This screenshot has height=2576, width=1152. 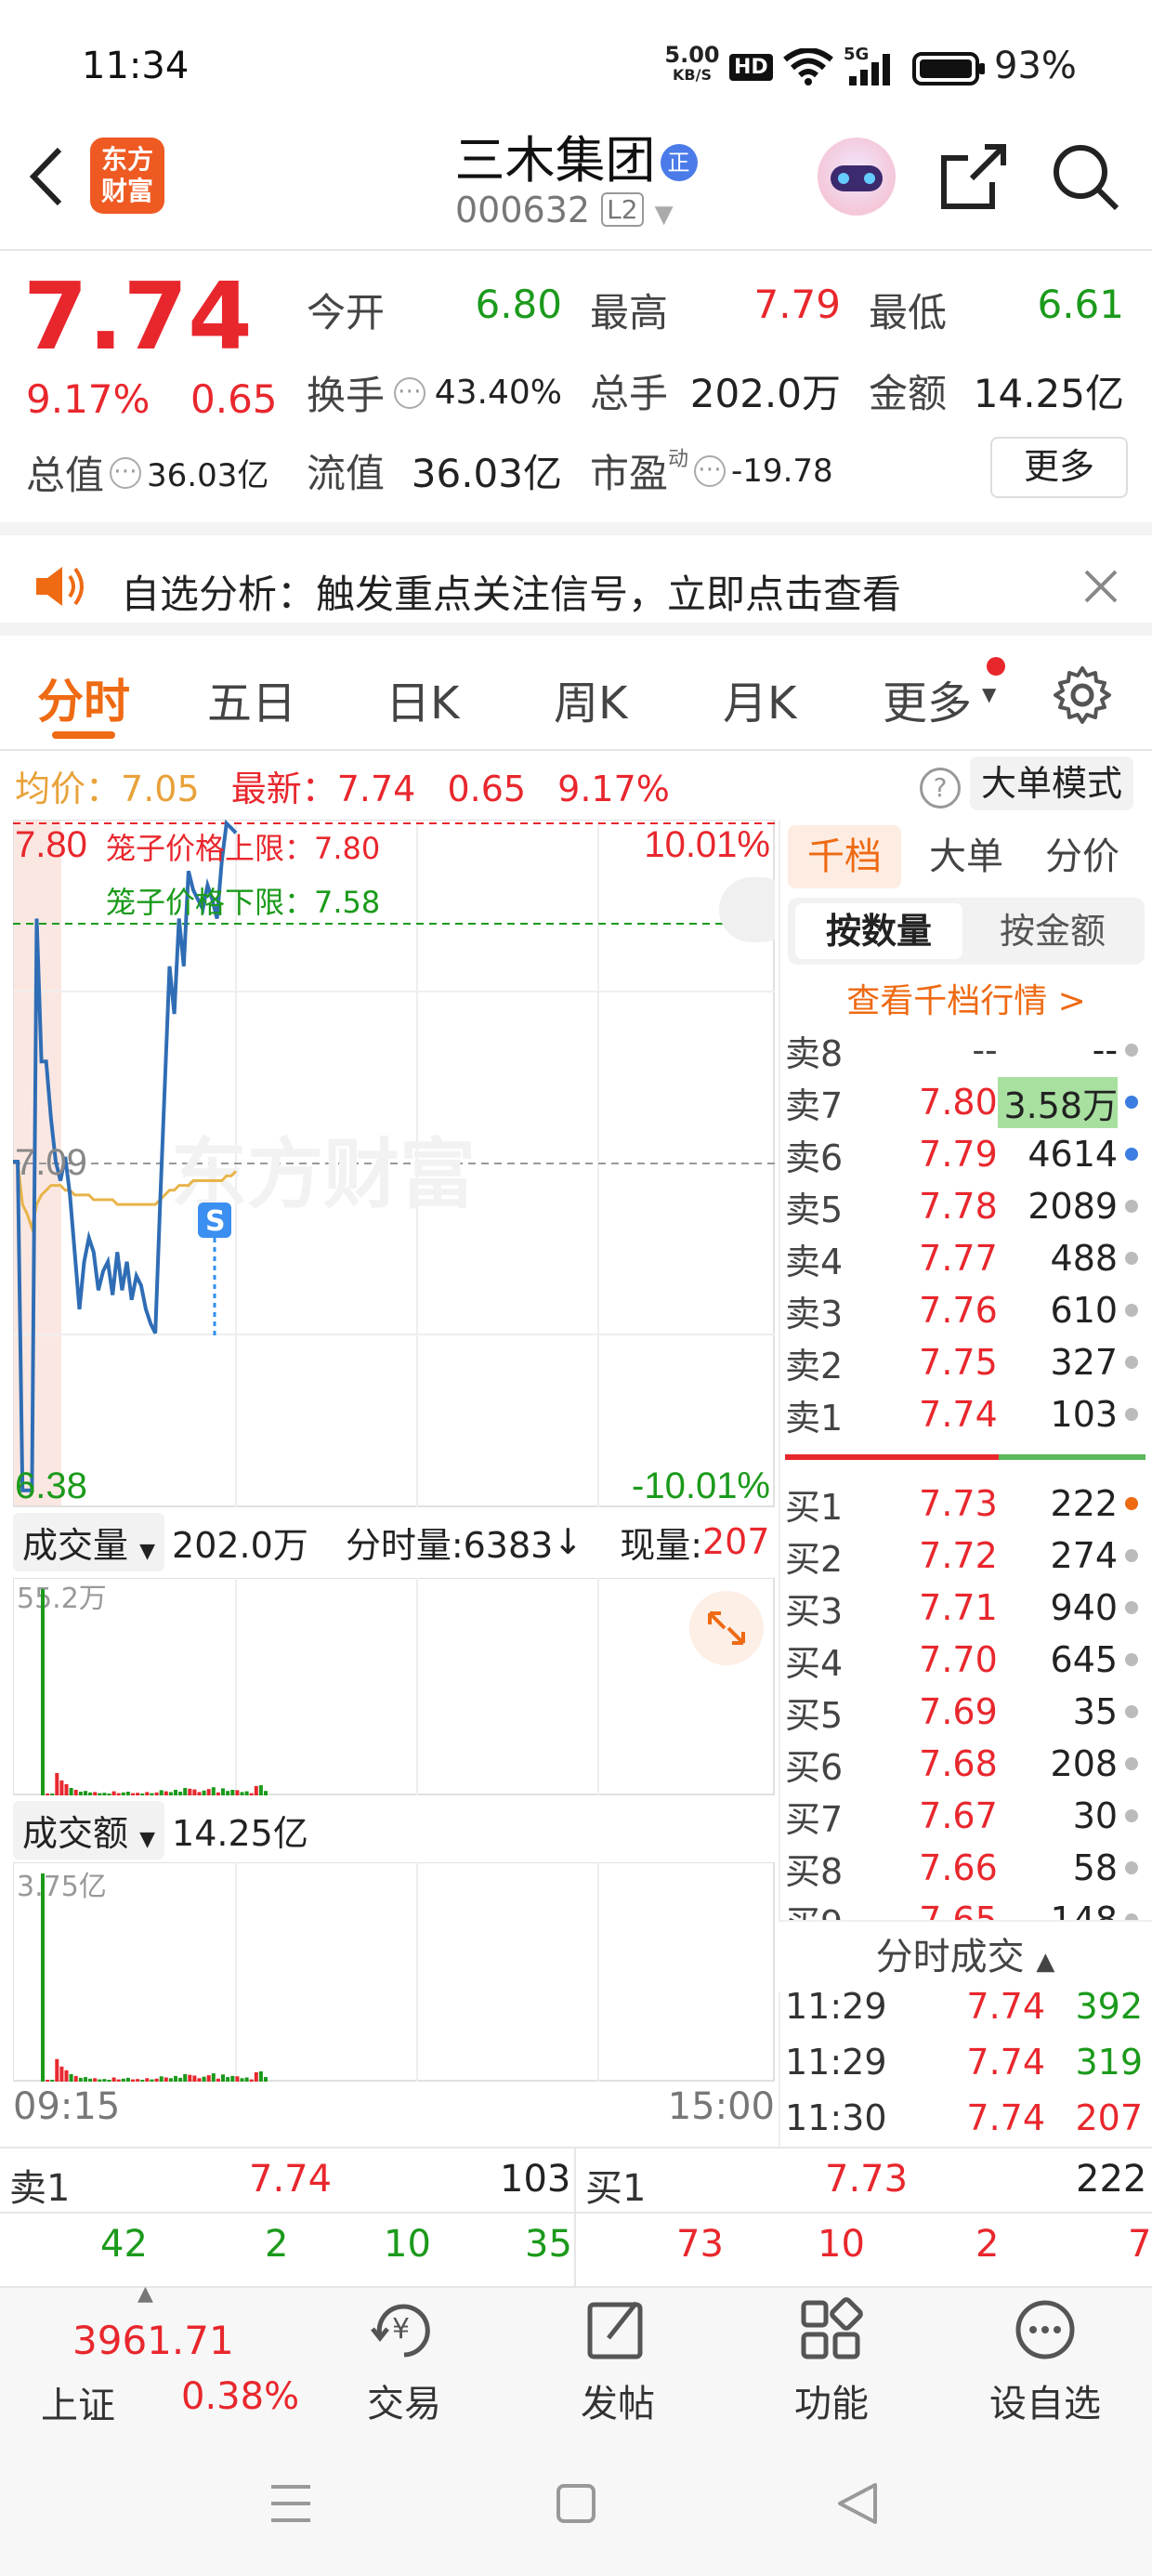 I want to click on ask-row: 卖8 -- --, so click(x=961, y=1050).